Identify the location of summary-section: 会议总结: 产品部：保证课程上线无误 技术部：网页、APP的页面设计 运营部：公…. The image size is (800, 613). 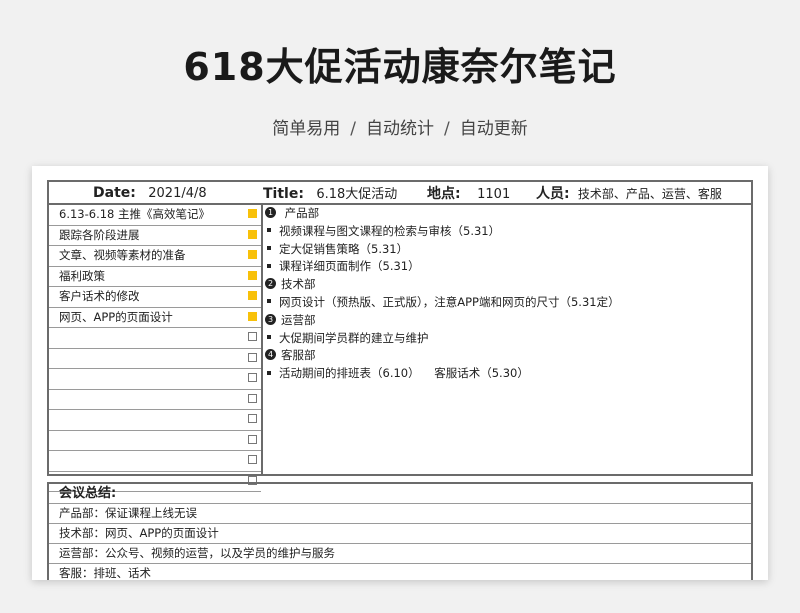
(400, 531).